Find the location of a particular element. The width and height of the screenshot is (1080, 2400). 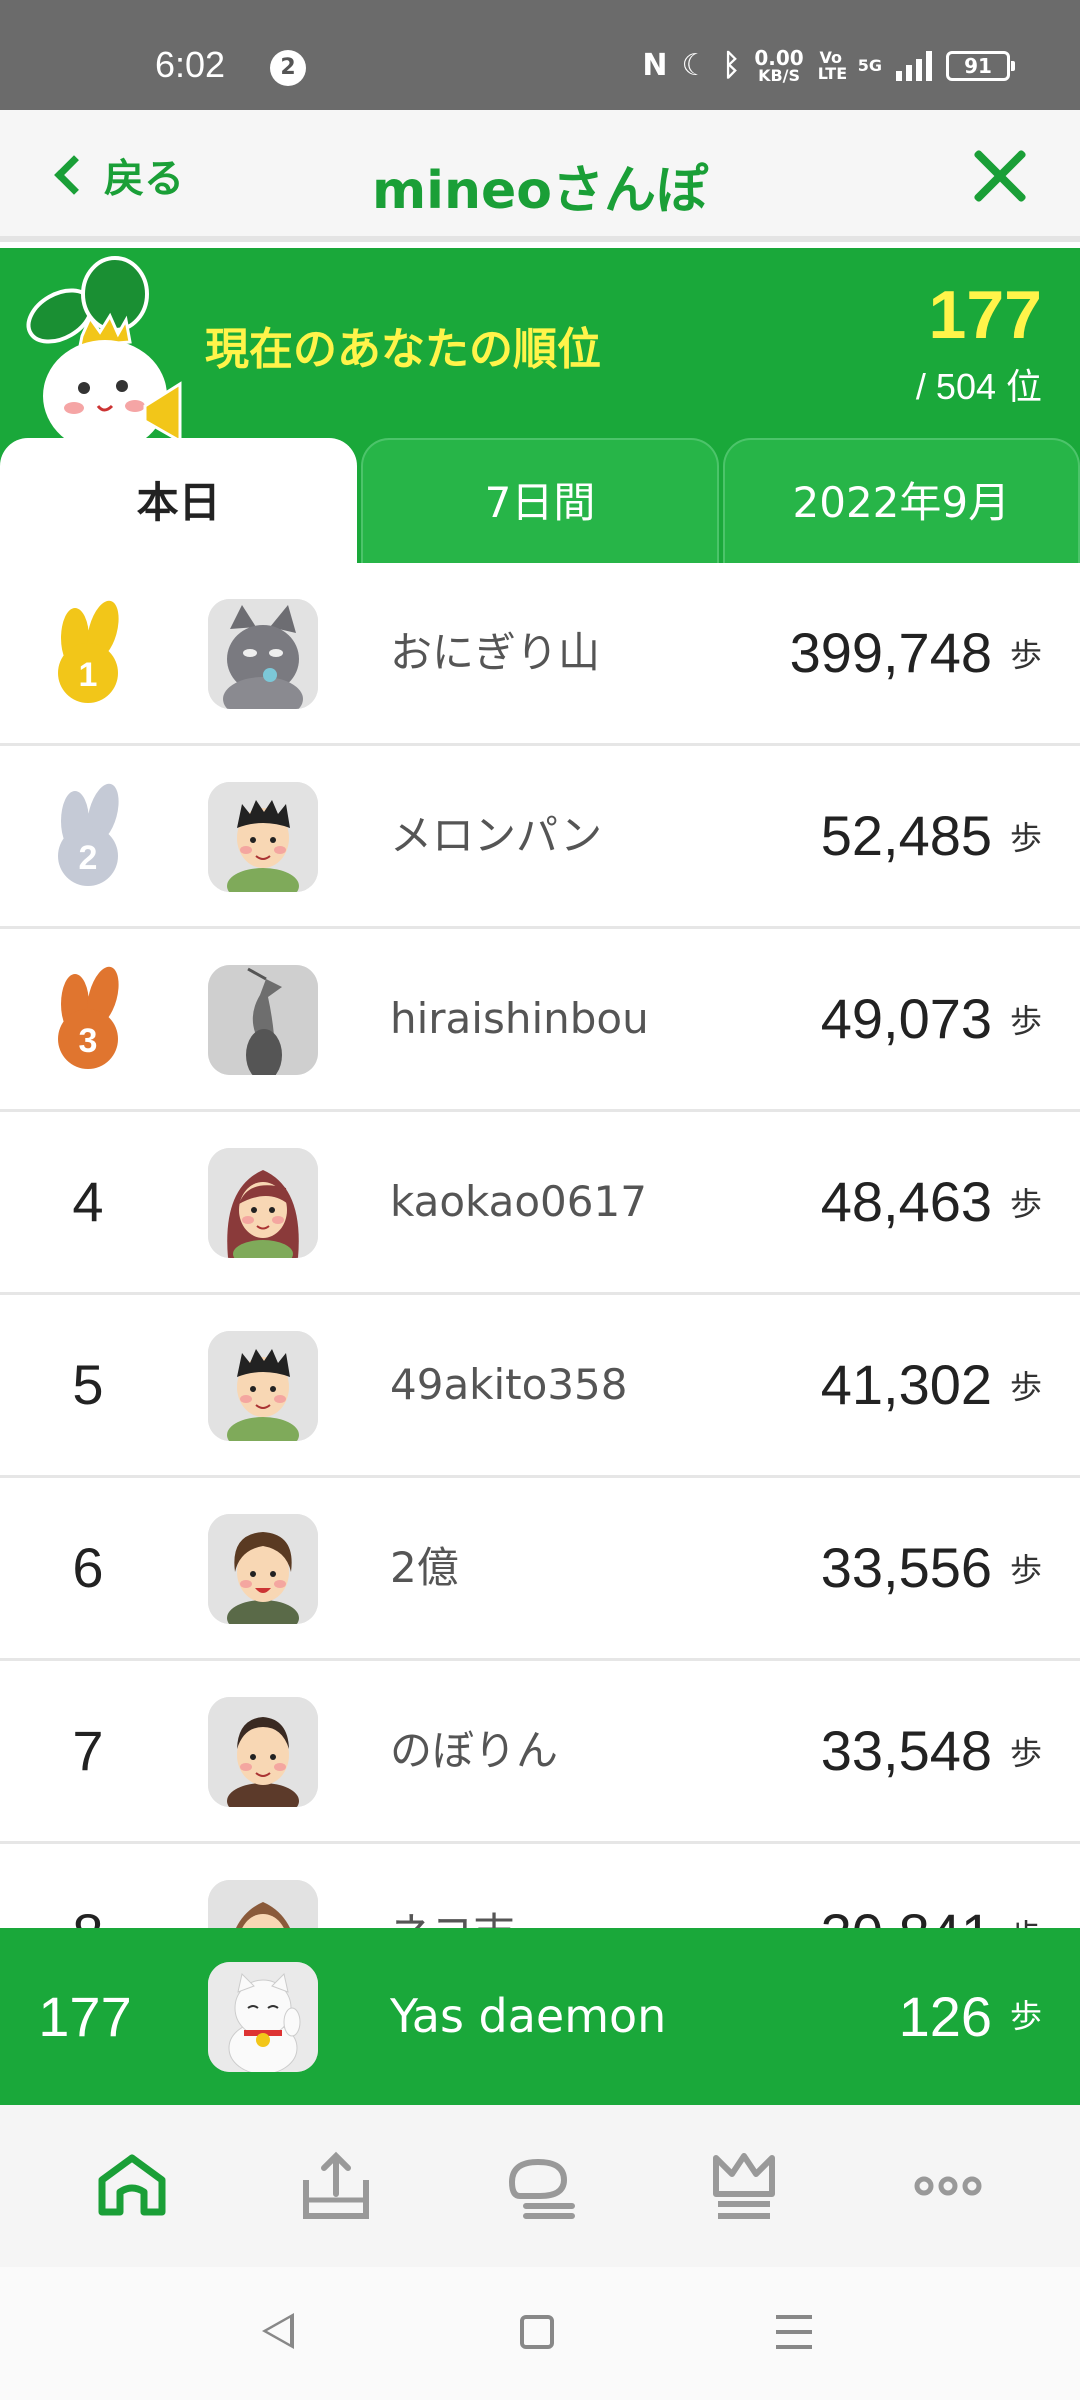

user-name: kaokao0617 is located at coordinates (518, 1201).